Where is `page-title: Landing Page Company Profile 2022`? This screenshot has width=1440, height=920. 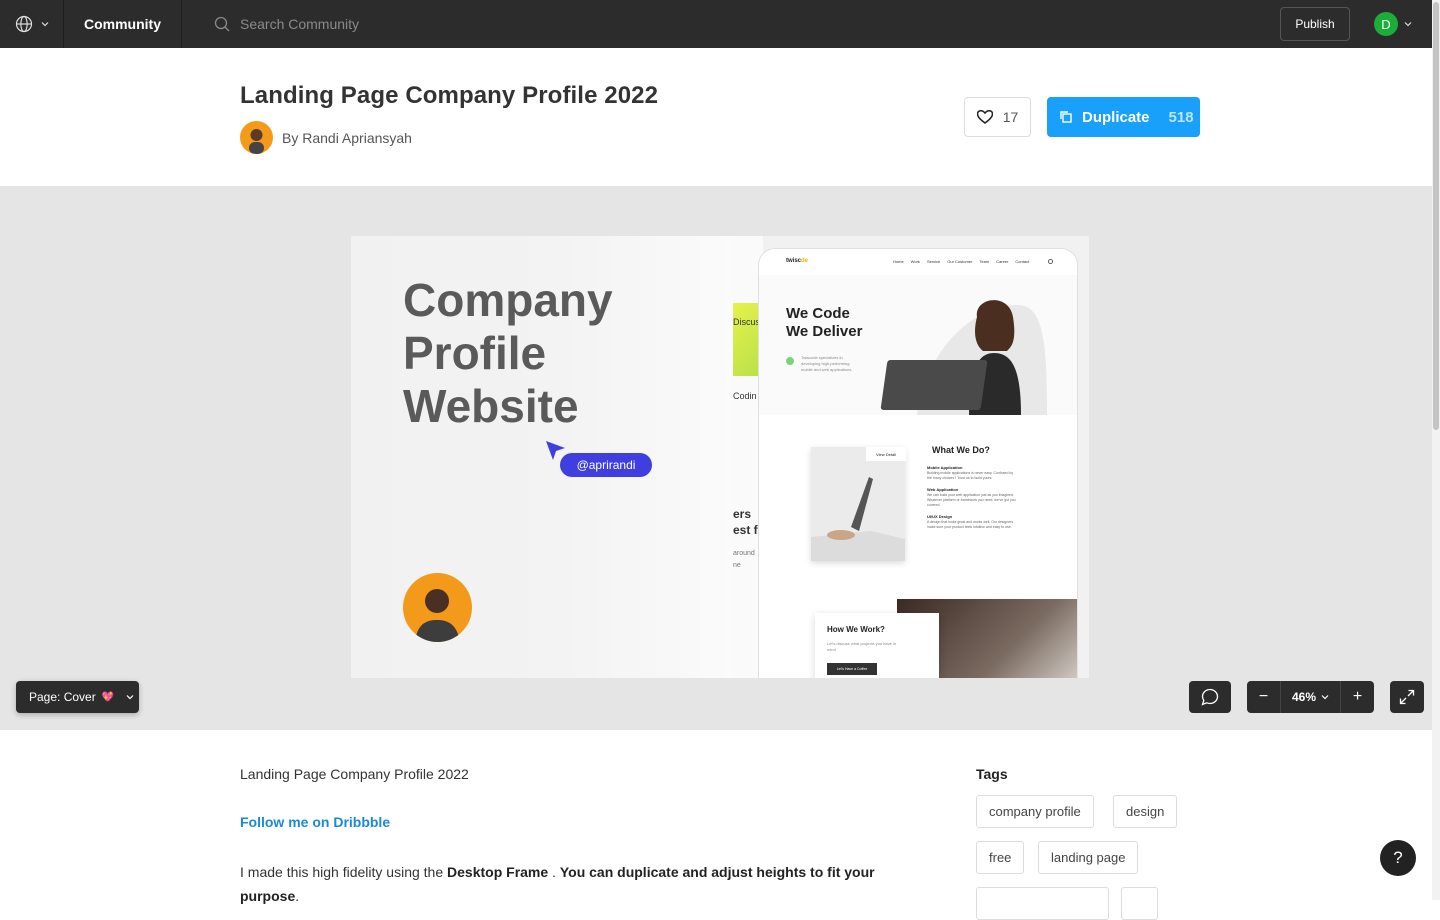
page-title: Landing Page Company Profile 2022 is located at coordinates (449, 95).